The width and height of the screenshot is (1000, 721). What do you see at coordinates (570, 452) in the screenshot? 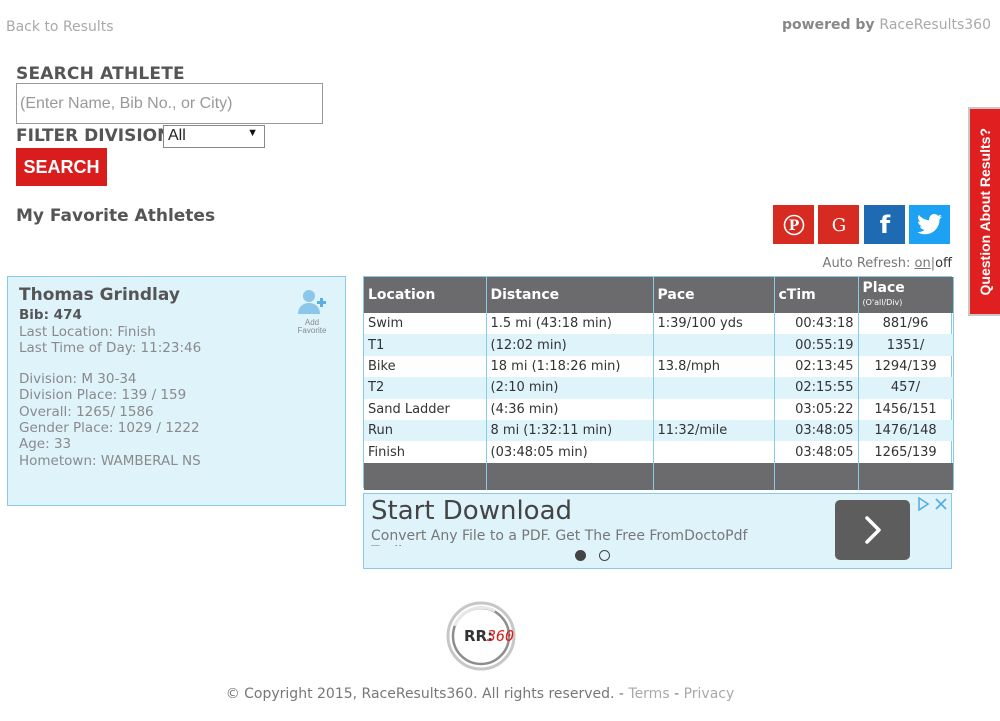
I see `cell-distance: (03:48:05 min)` at bounding box center [570, 452].